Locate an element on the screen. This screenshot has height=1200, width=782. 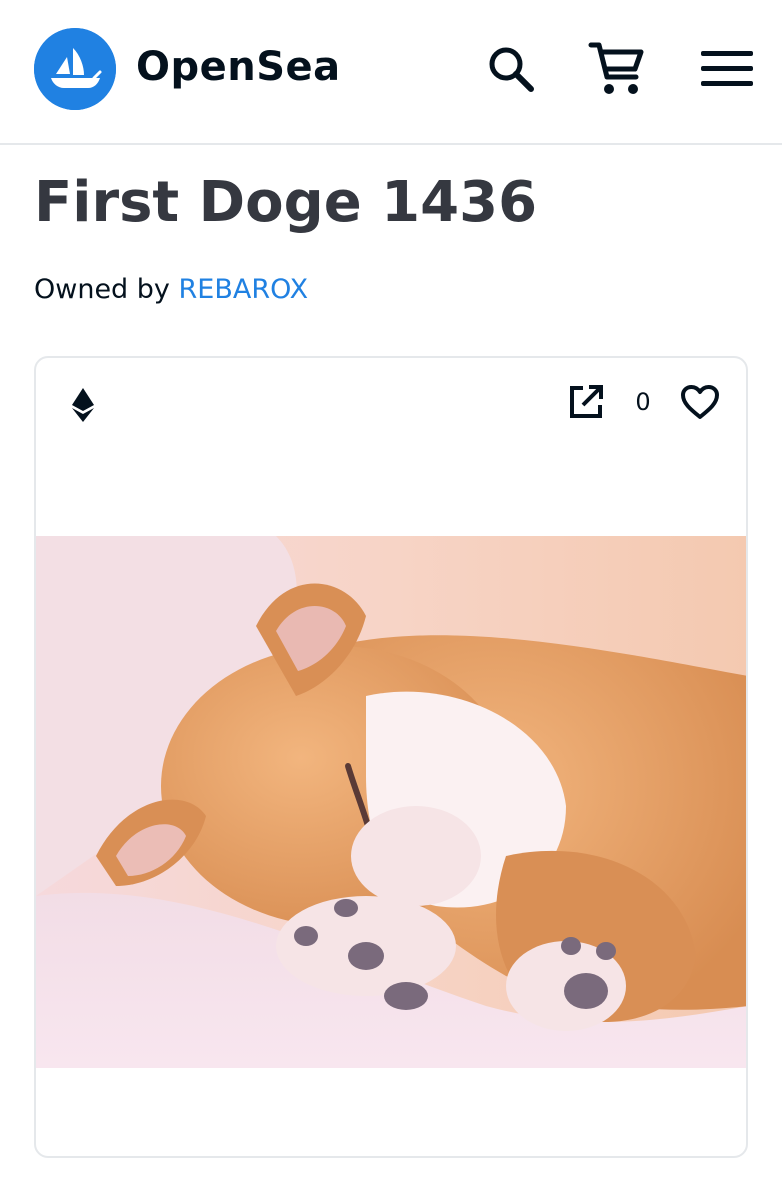
ethereum-icon is located at coordinates (83, 404).